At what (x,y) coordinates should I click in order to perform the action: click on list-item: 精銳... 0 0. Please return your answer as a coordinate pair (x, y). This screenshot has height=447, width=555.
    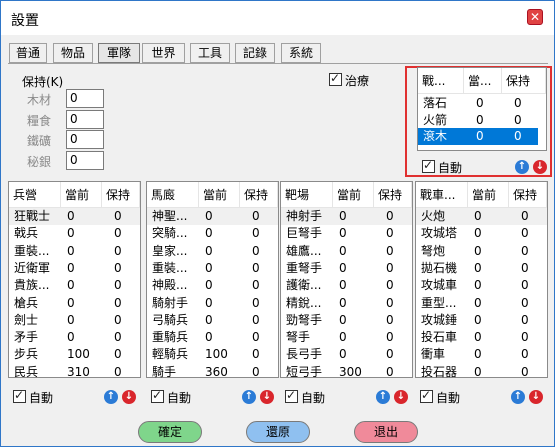
    Looking at the image, I should click on (346, 303).